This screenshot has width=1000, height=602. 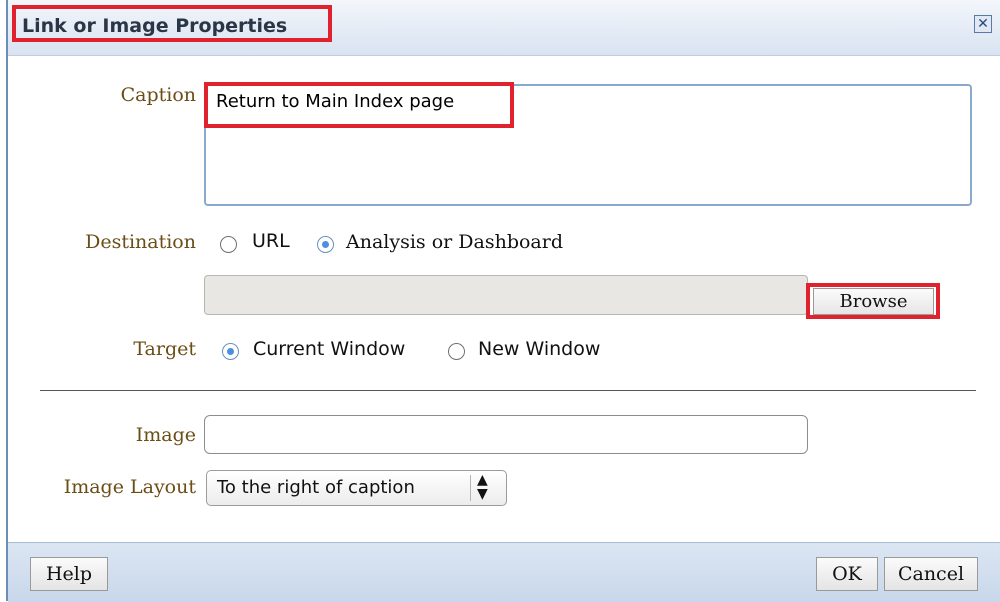 What do you see at coordinates (325, 244) in the screenshot?
I see `destination-analysis-radio` at bounding box center [325, 244].